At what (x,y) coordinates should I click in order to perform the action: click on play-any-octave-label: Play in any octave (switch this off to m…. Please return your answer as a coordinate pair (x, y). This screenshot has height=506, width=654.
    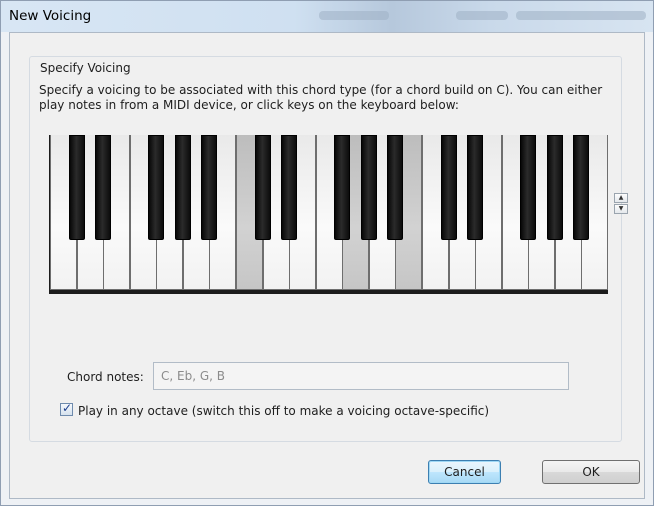
    Looking at the image, I should click on (283, 411).